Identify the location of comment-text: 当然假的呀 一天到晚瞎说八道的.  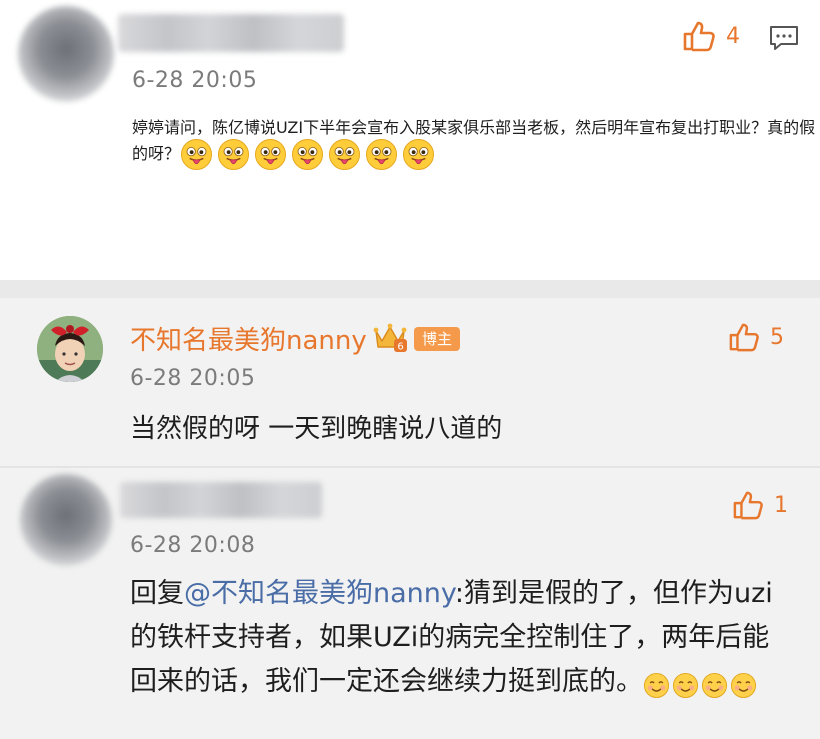
(316, 429).